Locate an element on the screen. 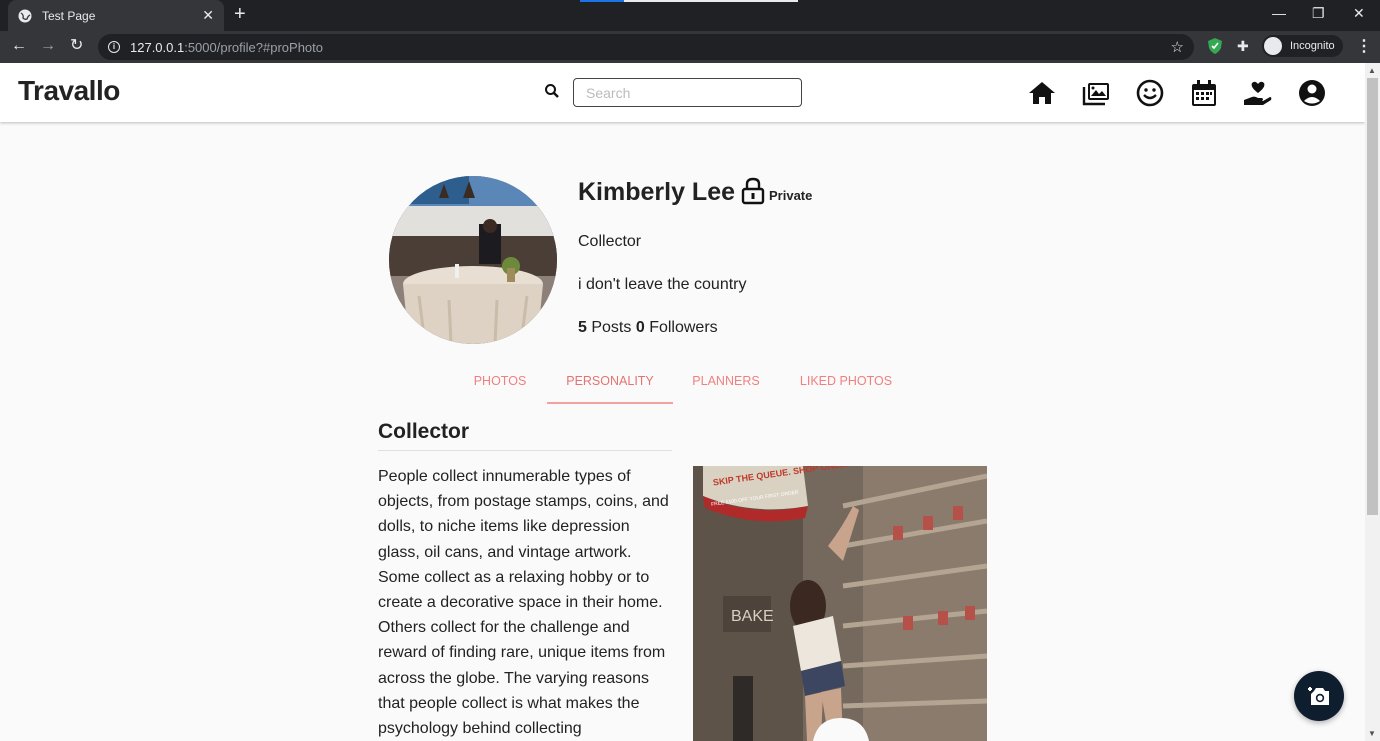 Image resolution: width=1380 pixels, height=741 pixels. forward-arrow-icon: → is located at coordinates (48, 46).